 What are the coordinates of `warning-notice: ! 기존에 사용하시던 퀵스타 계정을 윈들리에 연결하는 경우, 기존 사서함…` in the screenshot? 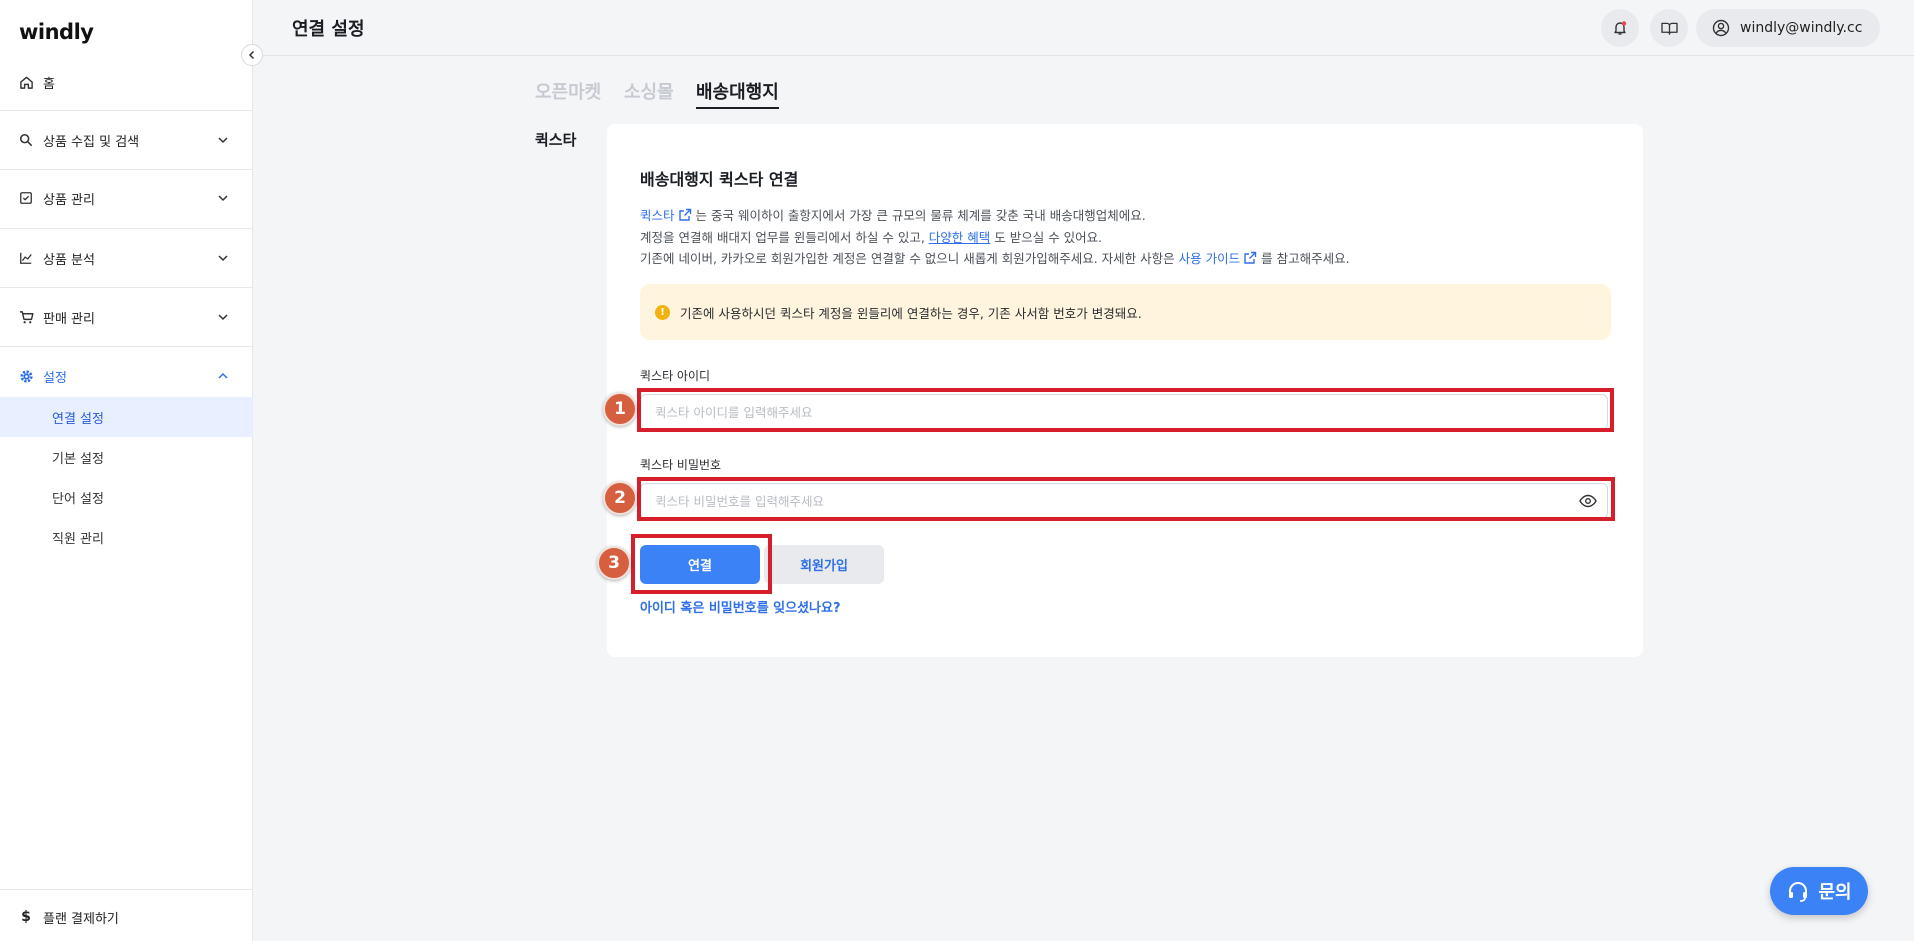 It's located at (1125, 312).